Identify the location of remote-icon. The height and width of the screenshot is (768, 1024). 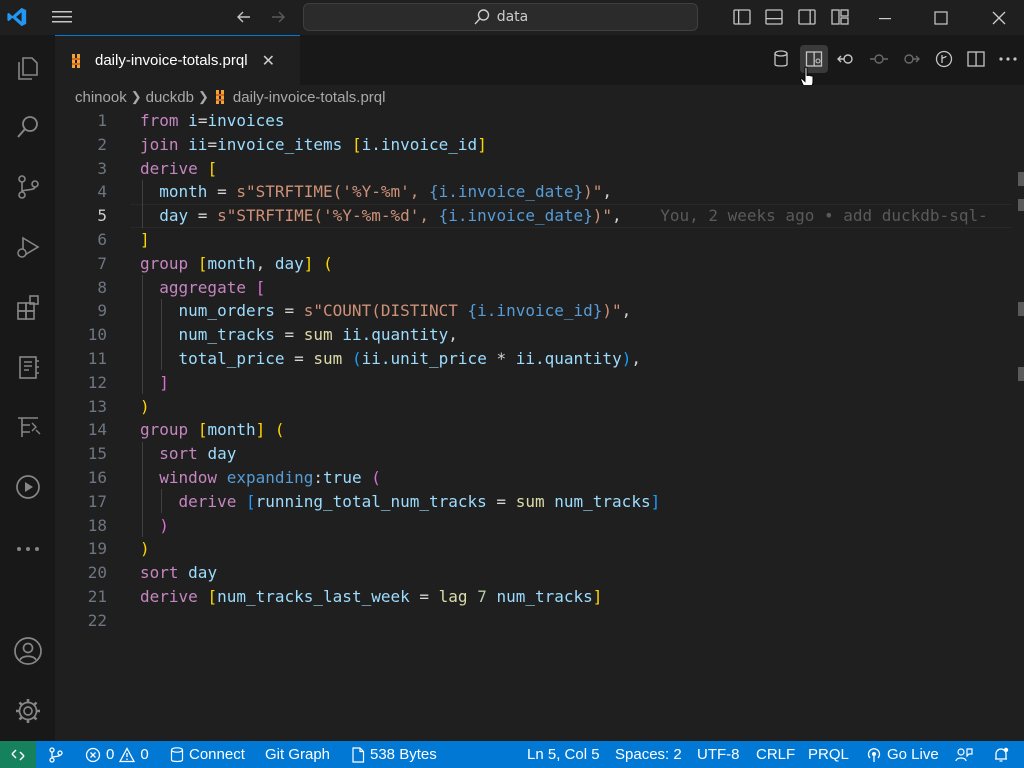
(18, 754).